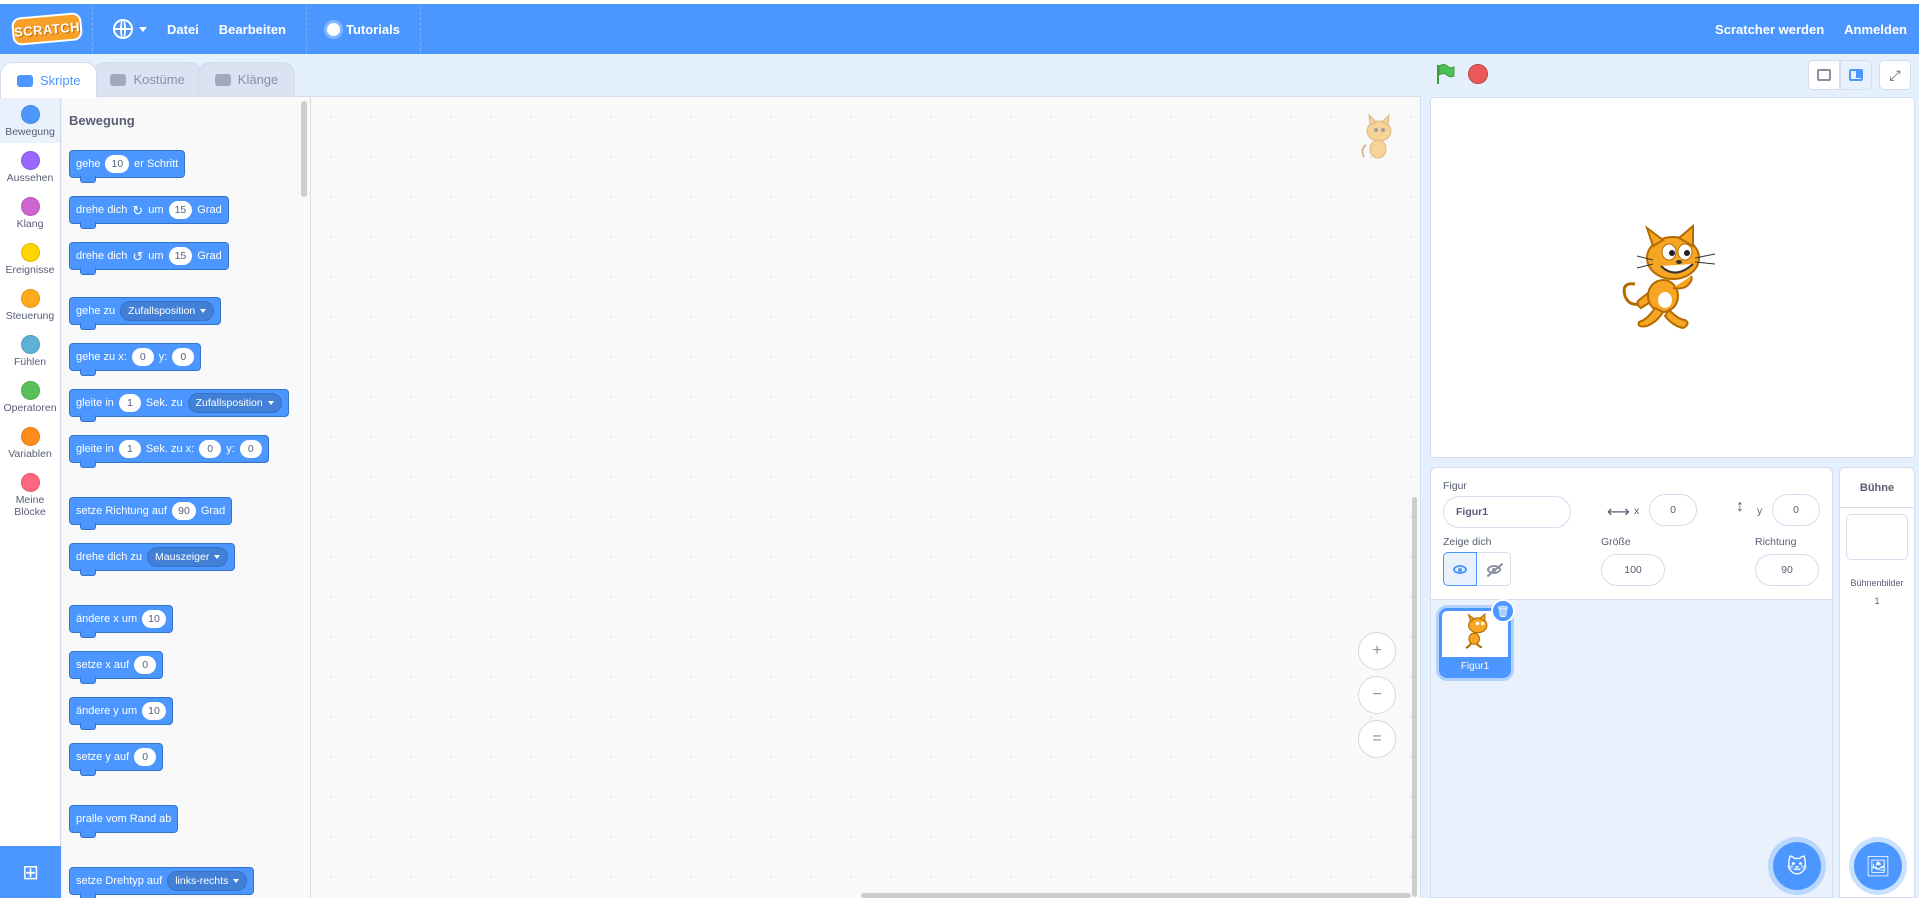 This screenshot has height=898, width=1919. I want to click on sprite-name-value: Figur1, so click(1472, 512).